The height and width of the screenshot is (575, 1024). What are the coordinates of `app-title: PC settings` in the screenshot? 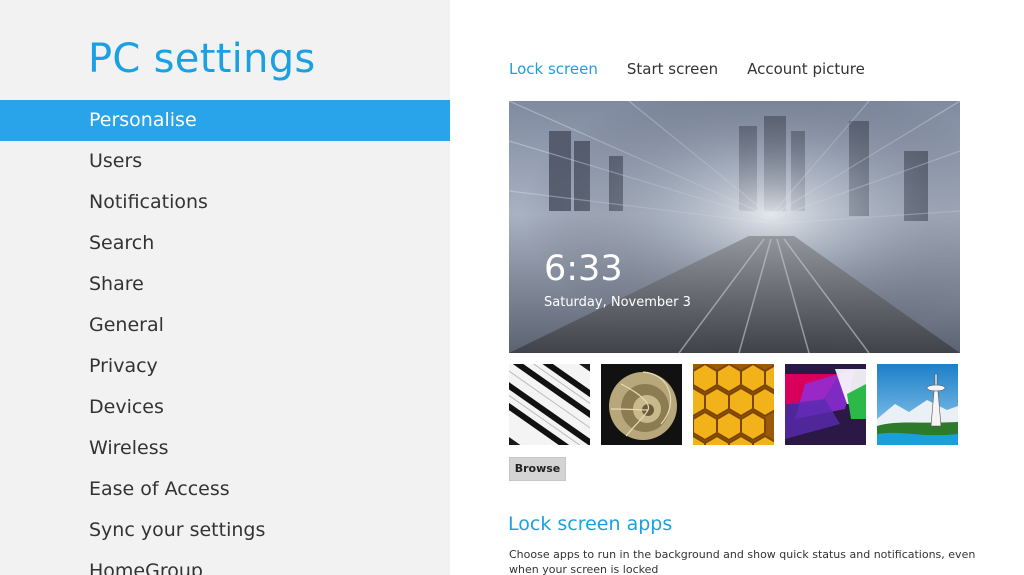 It's located at (202, 59).